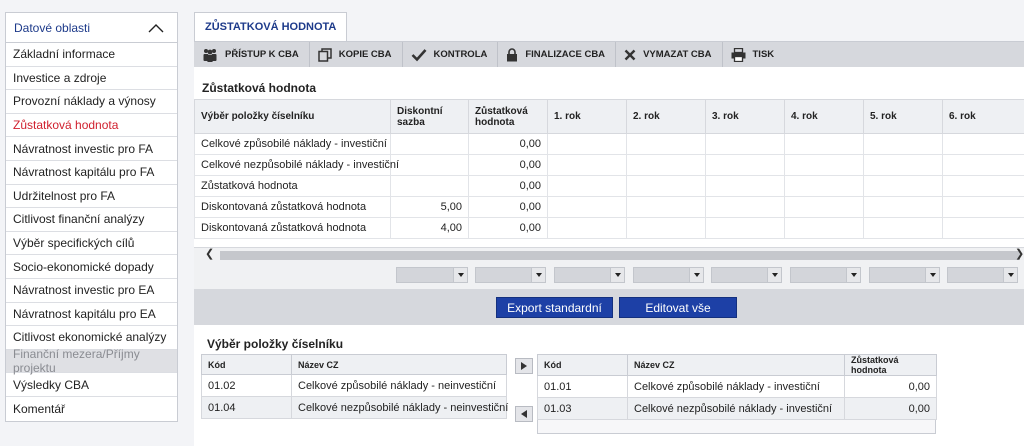 This screenshot has width=1024, height=446. What do you see at coordinates (91, 55) in the screenshot?
I see `sidebar-item-zakladni-informace: Základní informace` at bounding box center [91, 55].